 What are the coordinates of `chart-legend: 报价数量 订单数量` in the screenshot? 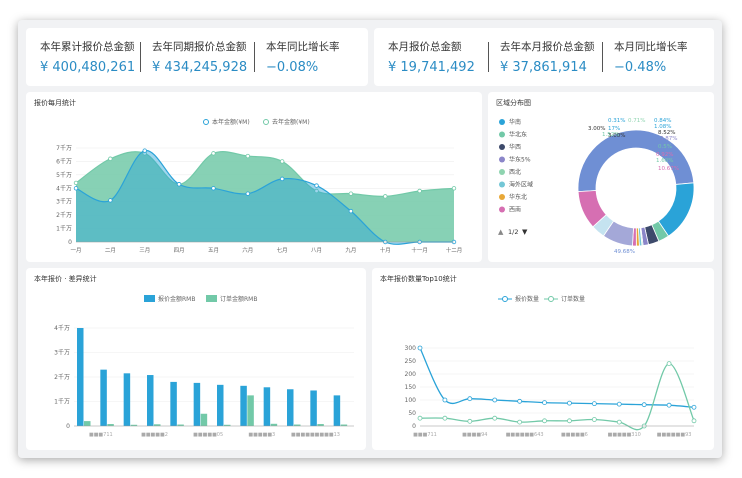 It's located at (541, 299).